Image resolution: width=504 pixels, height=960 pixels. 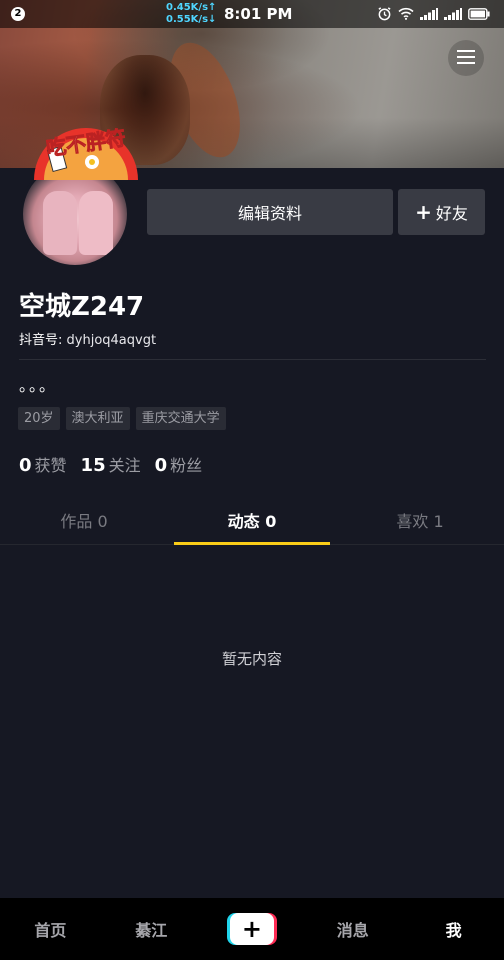 What do you see at coordinates (97, 418) in the screenshot?
I see `tag-location: 澳大利亚` at bounding box center [97, 418].